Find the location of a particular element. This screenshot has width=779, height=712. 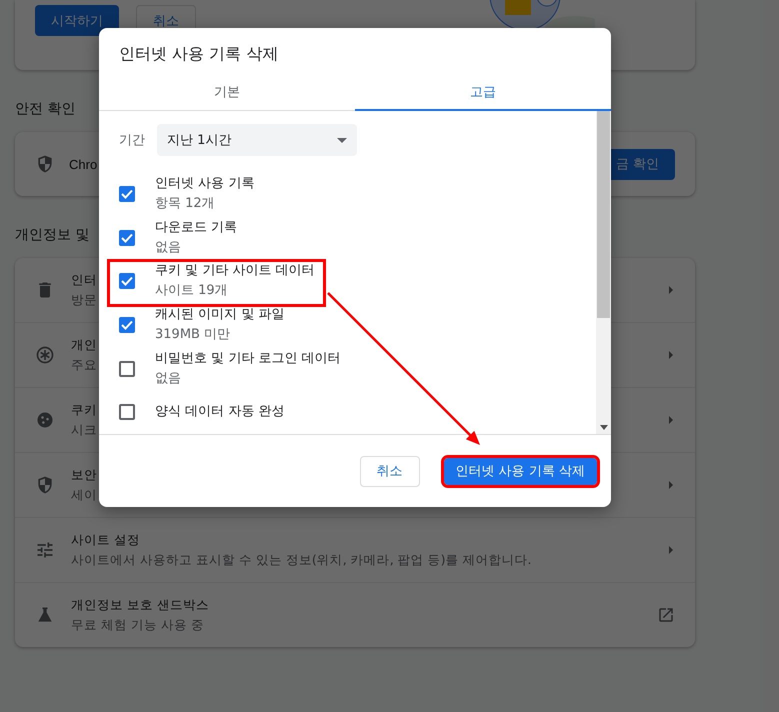

period-label: 기간 is located at coordinates (132, 140).